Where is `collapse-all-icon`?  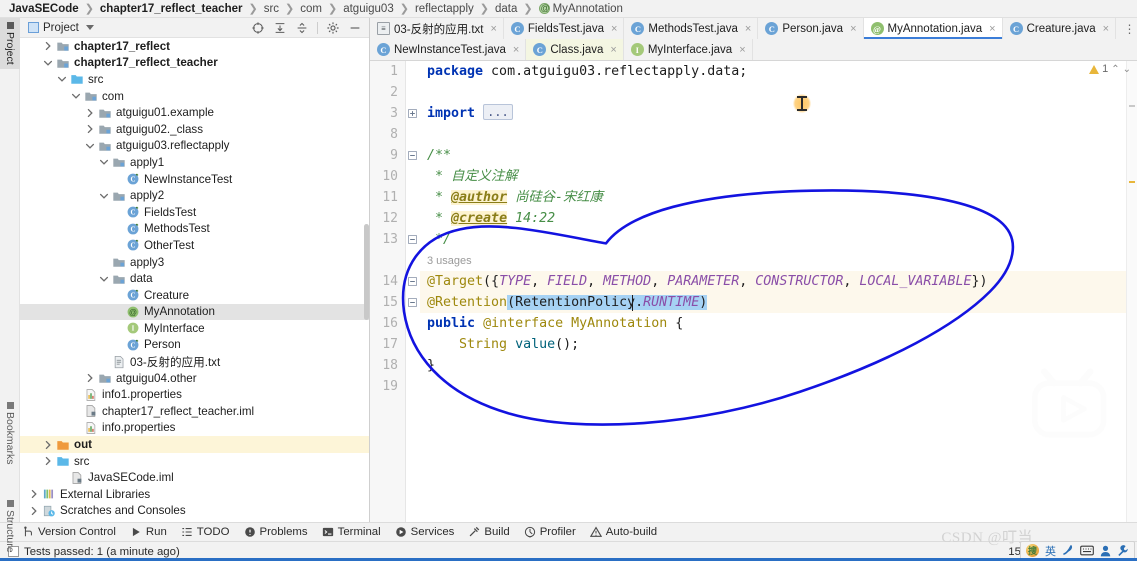
collapse-all-icon is located at coordinates (302, 28).